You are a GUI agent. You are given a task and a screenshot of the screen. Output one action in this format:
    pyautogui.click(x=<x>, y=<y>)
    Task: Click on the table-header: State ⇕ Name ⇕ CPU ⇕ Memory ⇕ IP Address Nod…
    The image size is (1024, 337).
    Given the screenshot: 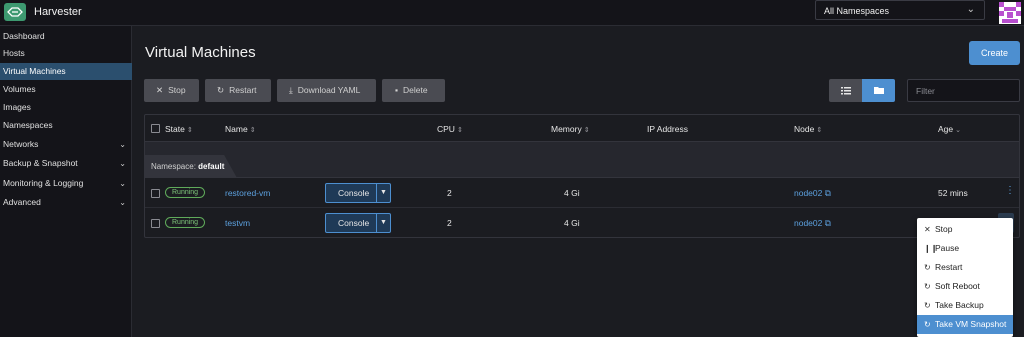 What is the action you would take?
    pyautogui.click(x=582, y=128)
    